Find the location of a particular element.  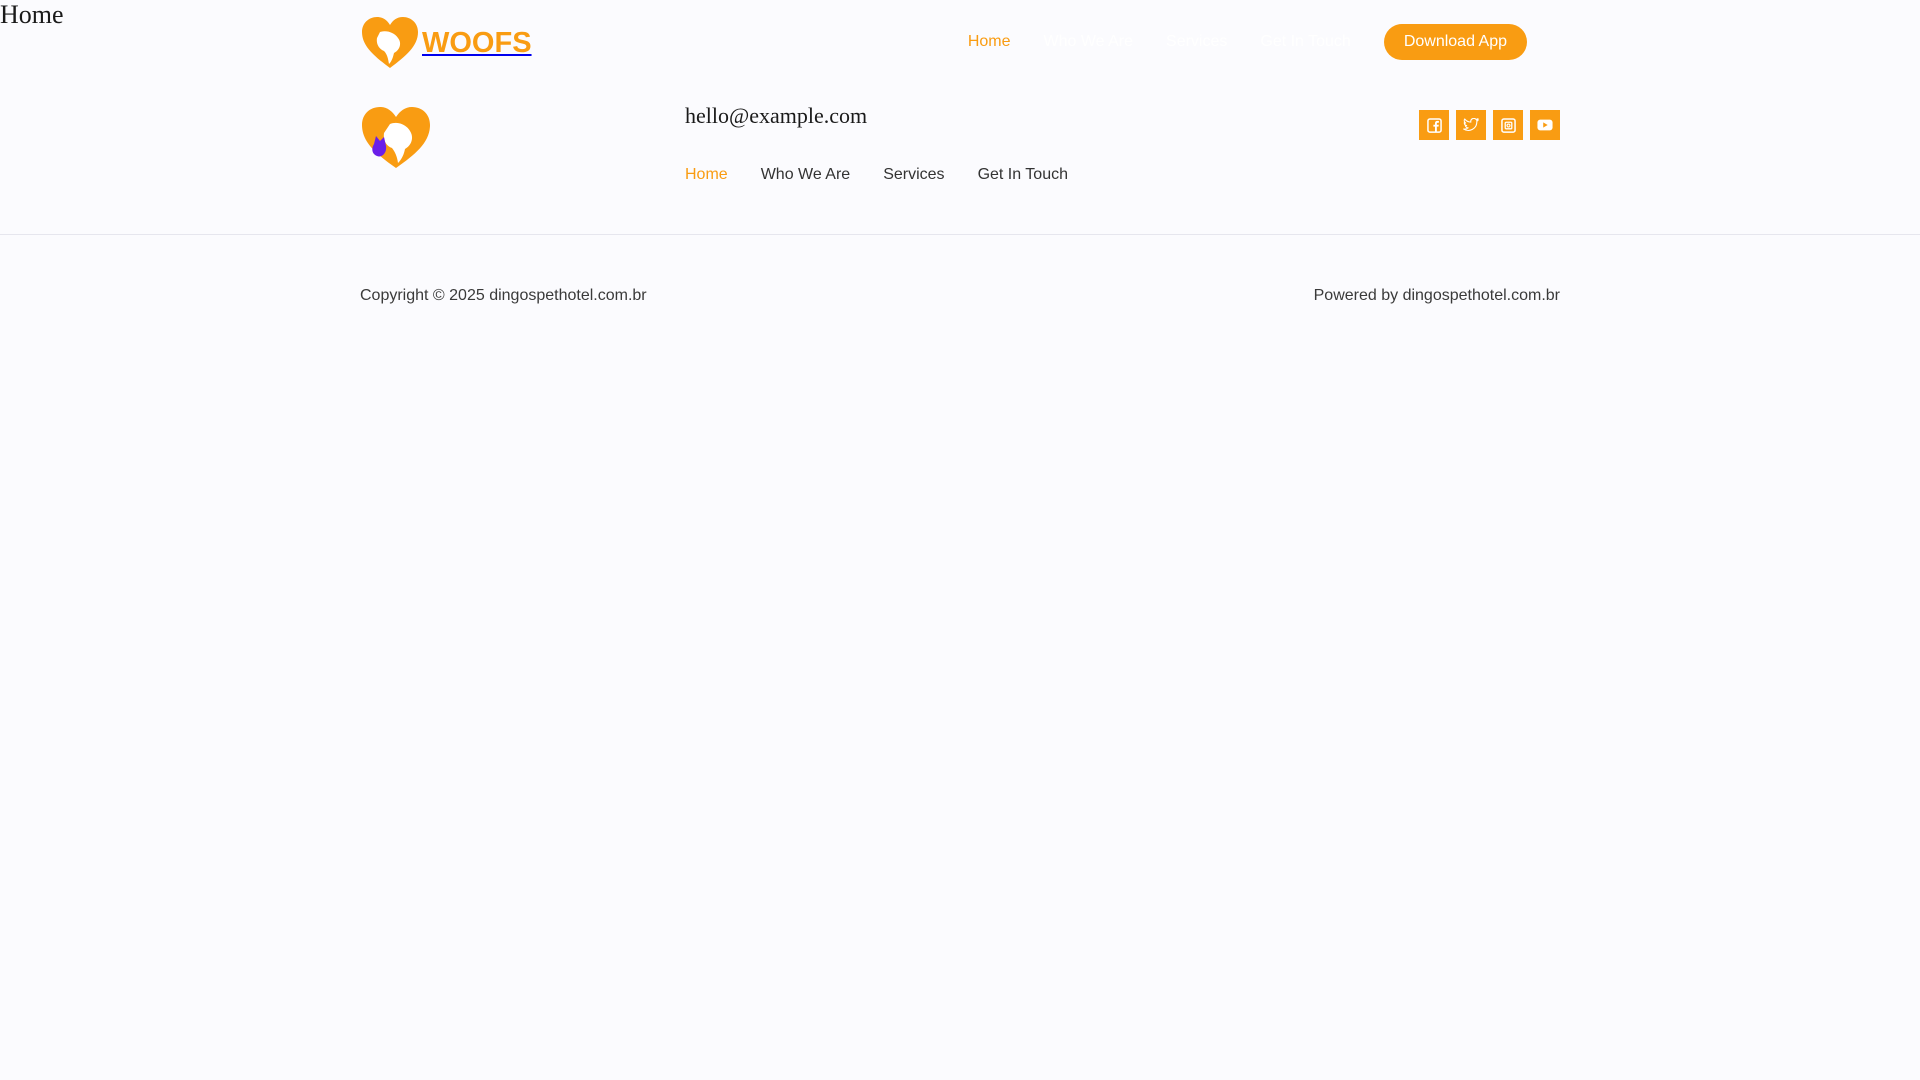

site-logo: WOOFS is located at coordinates (446, 43).